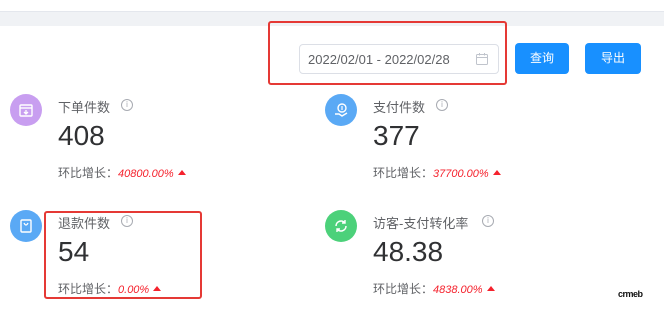  I want to click on stat-label: 访客-支付转化率, so click(421, 223).